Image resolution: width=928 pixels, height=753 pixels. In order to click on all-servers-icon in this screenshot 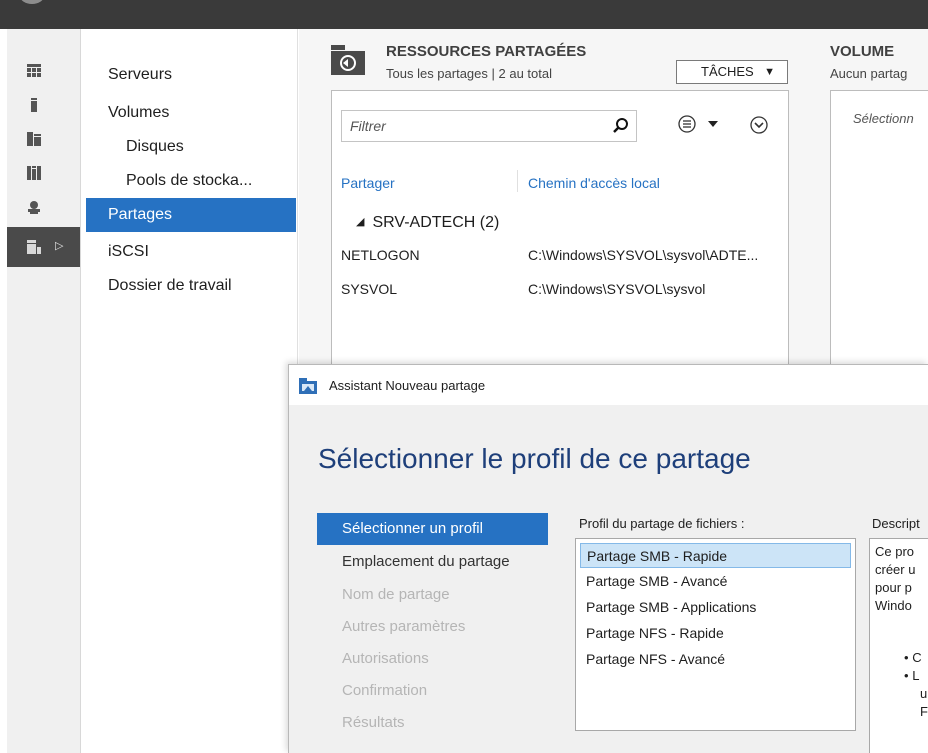, I will do `click(34, 139)`.